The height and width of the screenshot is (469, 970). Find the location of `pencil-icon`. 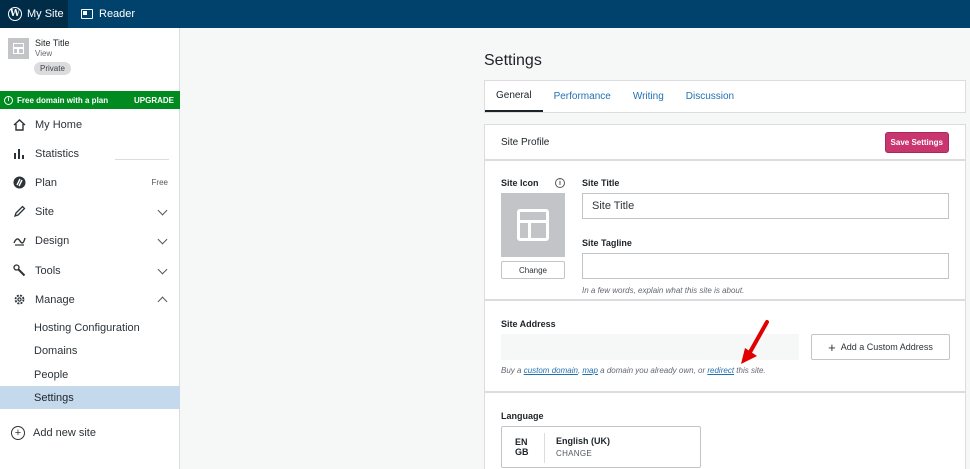

pencil-icon is located at coordinates (19, 212).